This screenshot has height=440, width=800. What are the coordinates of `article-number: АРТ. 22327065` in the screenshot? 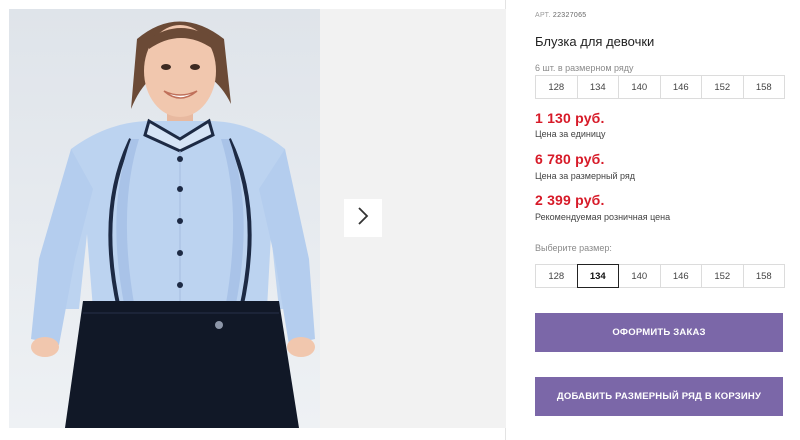 It's located at (560, 15).